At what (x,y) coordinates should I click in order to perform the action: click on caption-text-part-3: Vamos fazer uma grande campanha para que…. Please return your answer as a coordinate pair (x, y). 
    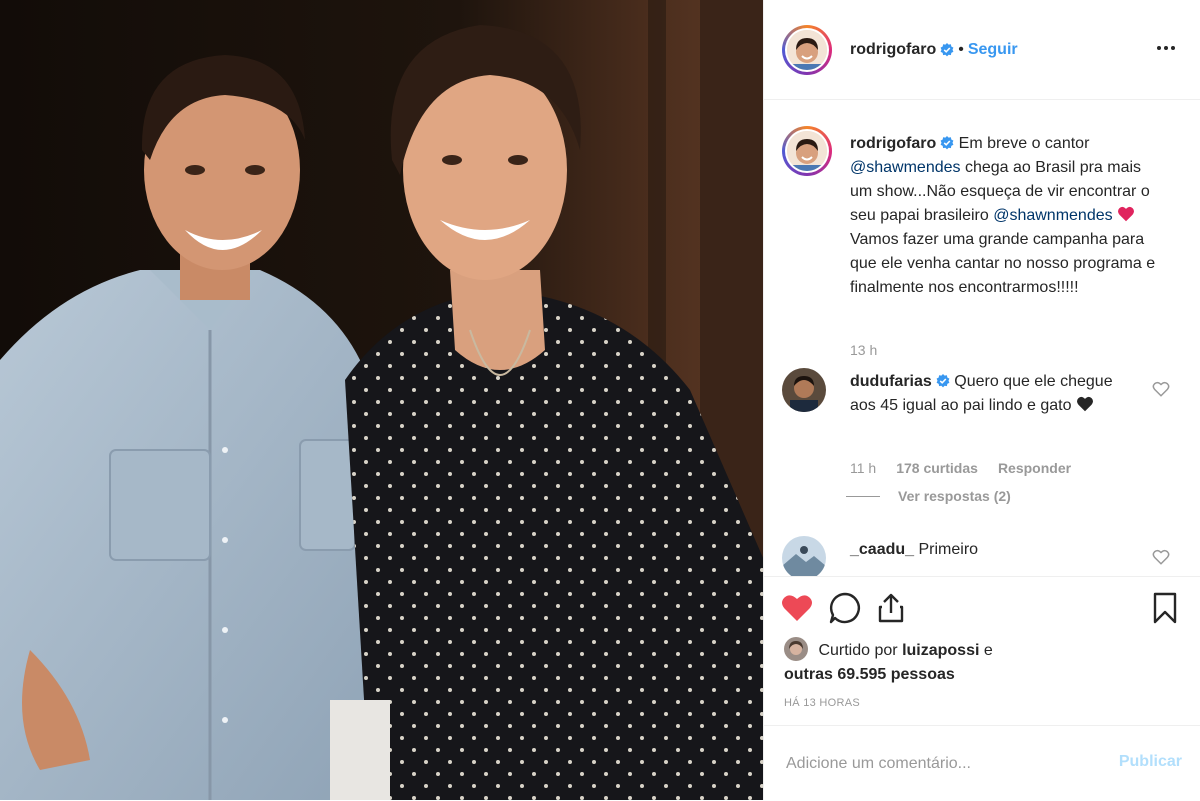
    Looking at the image, I should click on (1003, 263).